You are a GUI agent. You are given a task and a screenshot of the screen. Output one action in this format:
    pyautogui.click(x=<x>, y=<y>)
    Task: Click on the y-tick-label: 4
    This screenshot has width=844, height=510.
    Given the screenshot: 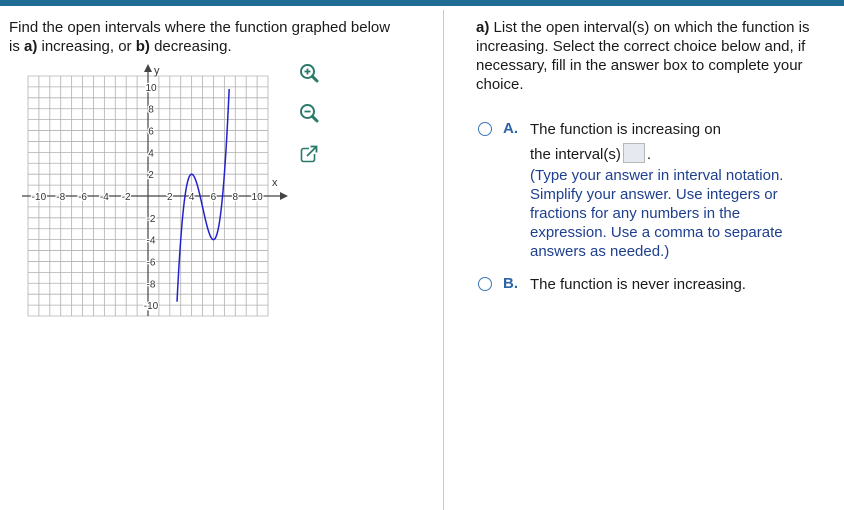 What is the action you would take?
    pyautogui.click(x=151, y=153)
    